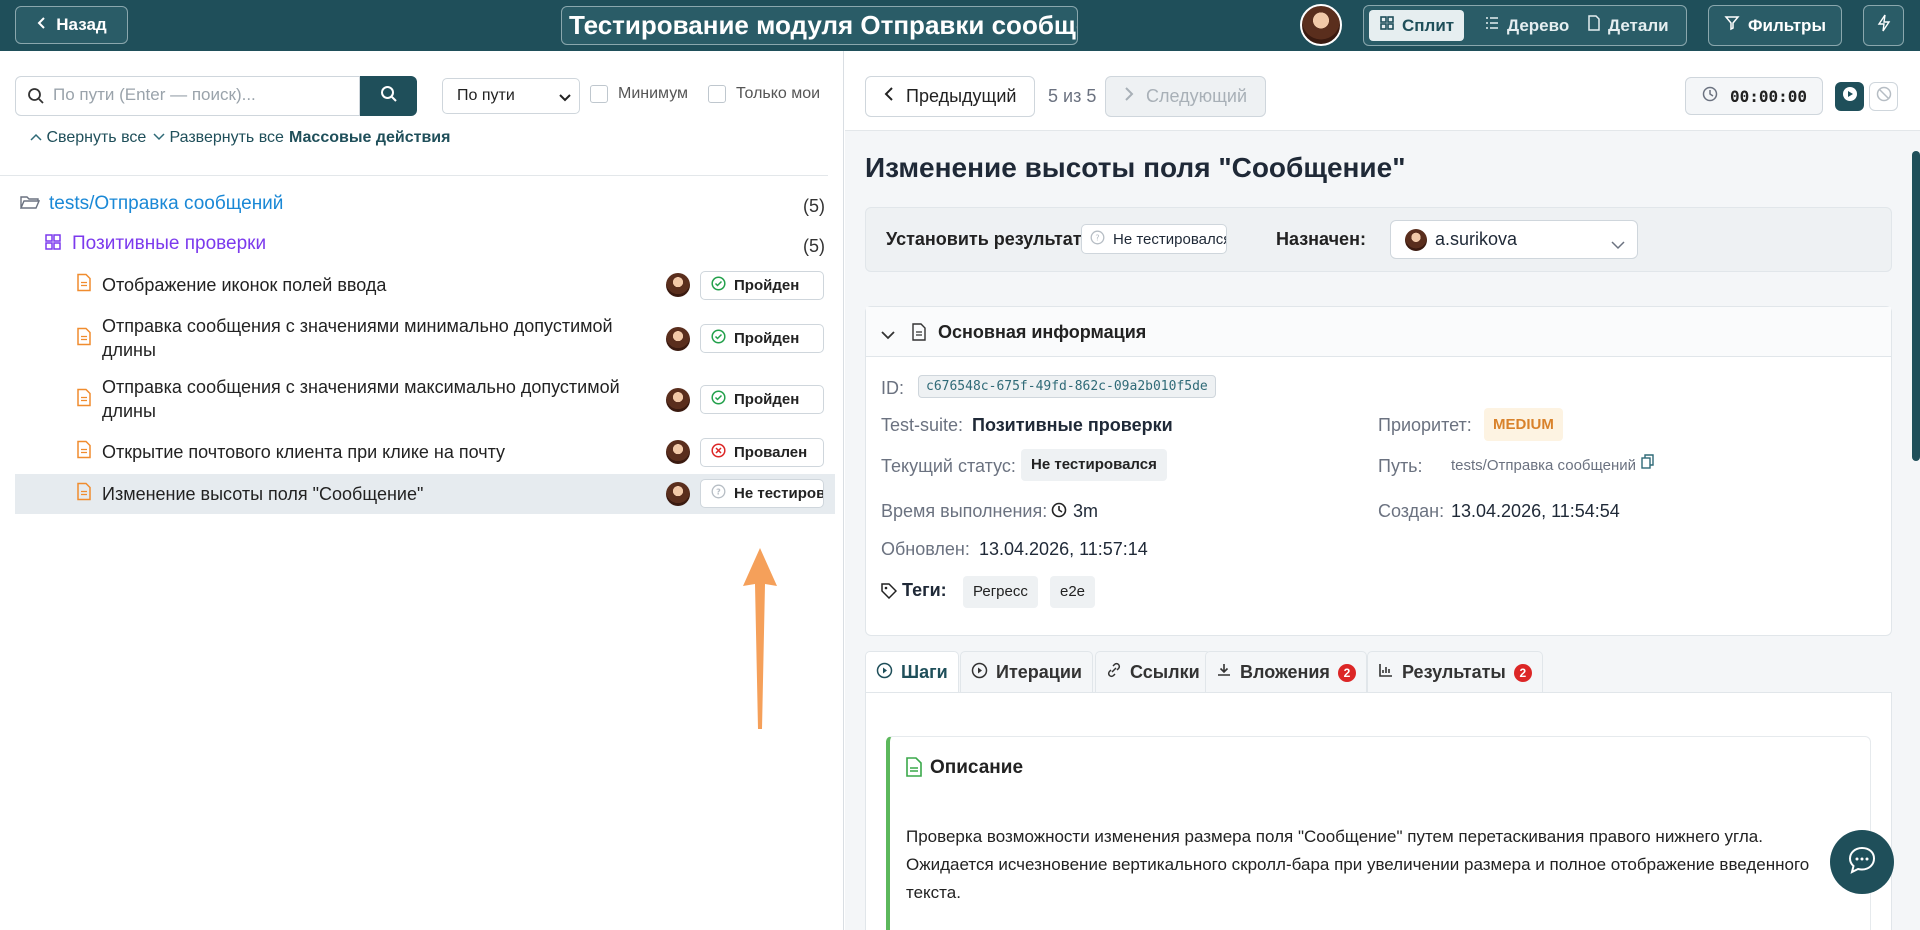 The height and width of the screenshot is (930, 1920). I want to click on filters-label: Фильтры, so click(1787, 25).